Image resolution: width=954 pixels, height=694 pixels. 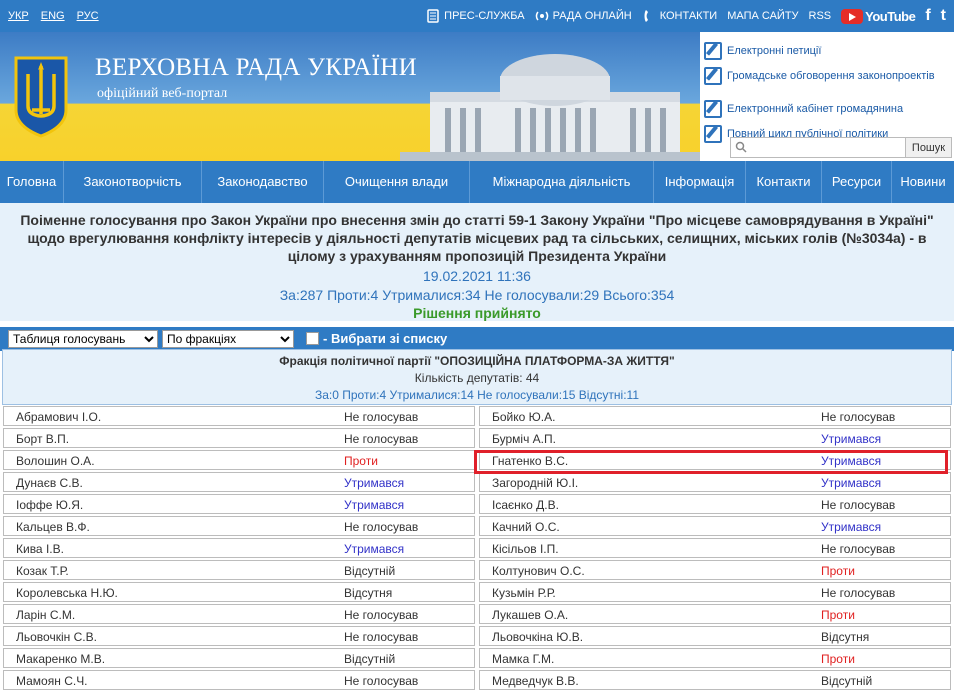 What do you see at coordinates (239, 416) in the screenshot?
I see `deputy-row: Абрамович І.О. Не голосував` at bounding box center [239, 416].